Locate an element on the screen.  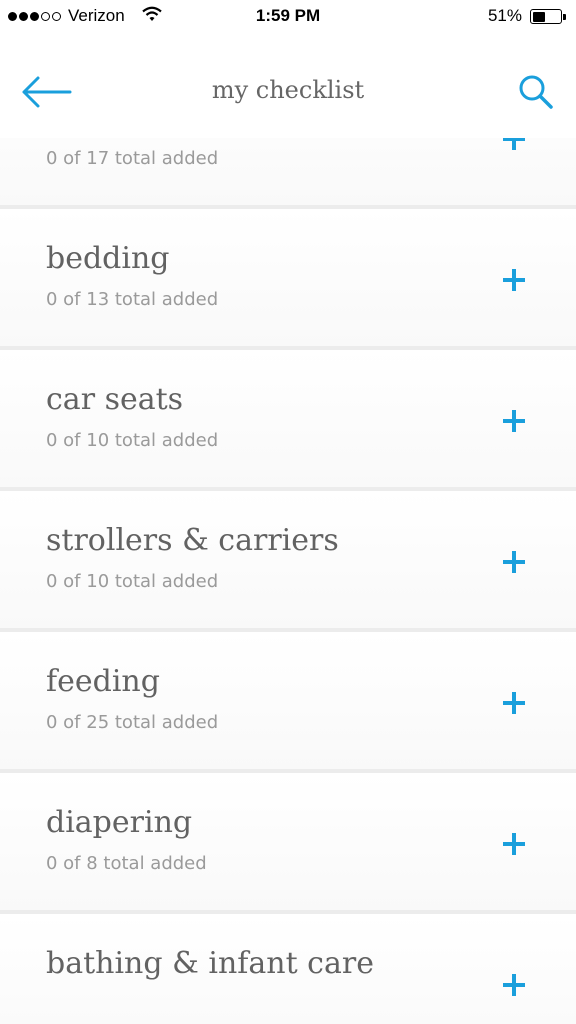
list-item-car-seats: car seats 0 of 10 total added is located at coordinates (288, 418).